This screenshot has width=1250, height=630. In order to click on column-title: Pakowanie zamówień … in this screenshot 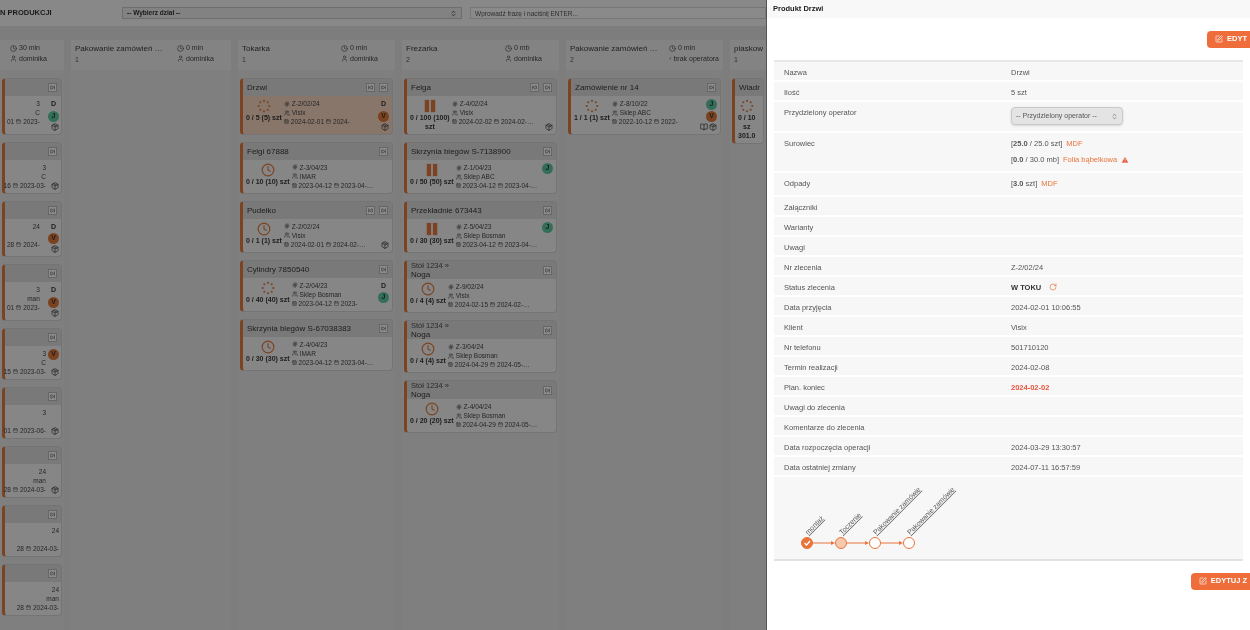, I will do `click(614, 49)`.